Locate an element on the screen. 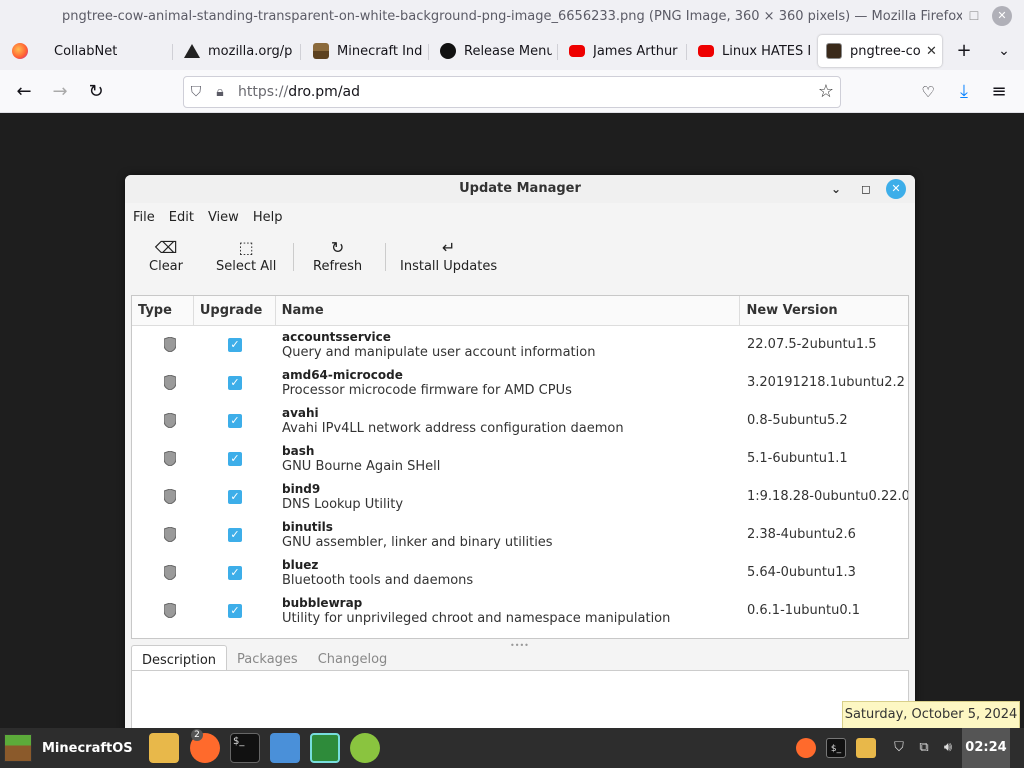 The width and height of the screenshot is (1024, 768). start-menu-button: MinecraftOS is located at coordinates (68, 748).